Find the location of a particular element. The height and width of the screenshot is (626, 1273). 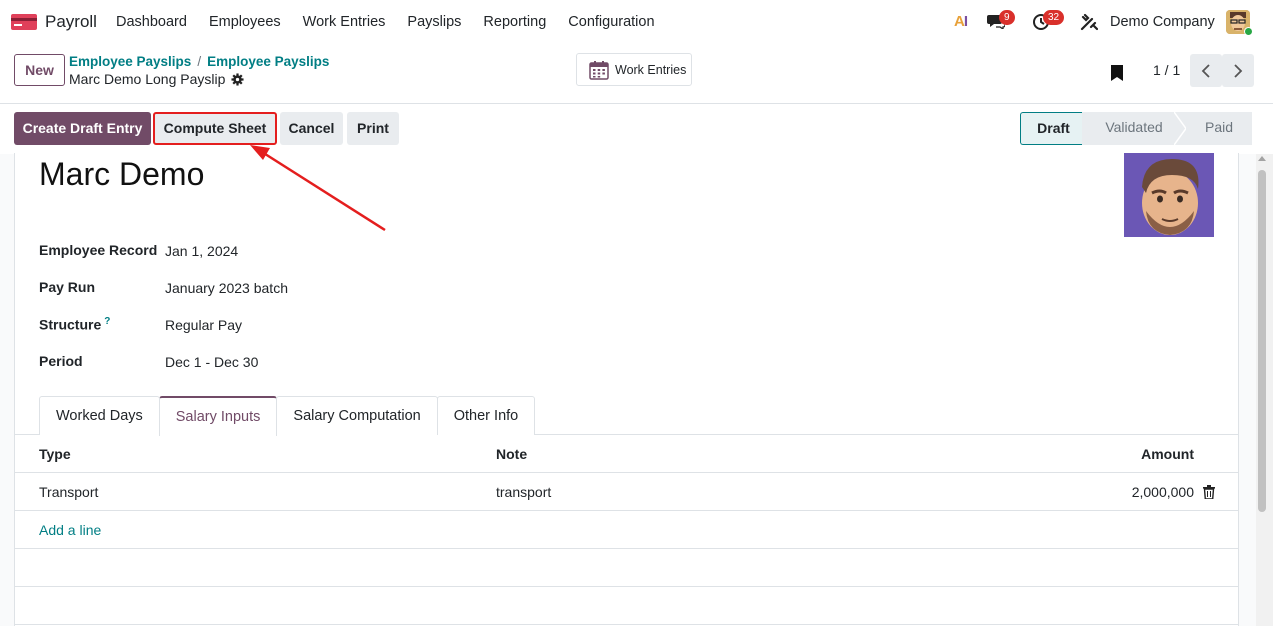

tab-salary-computation: Salary Computation is located at coordinates (357, 415).